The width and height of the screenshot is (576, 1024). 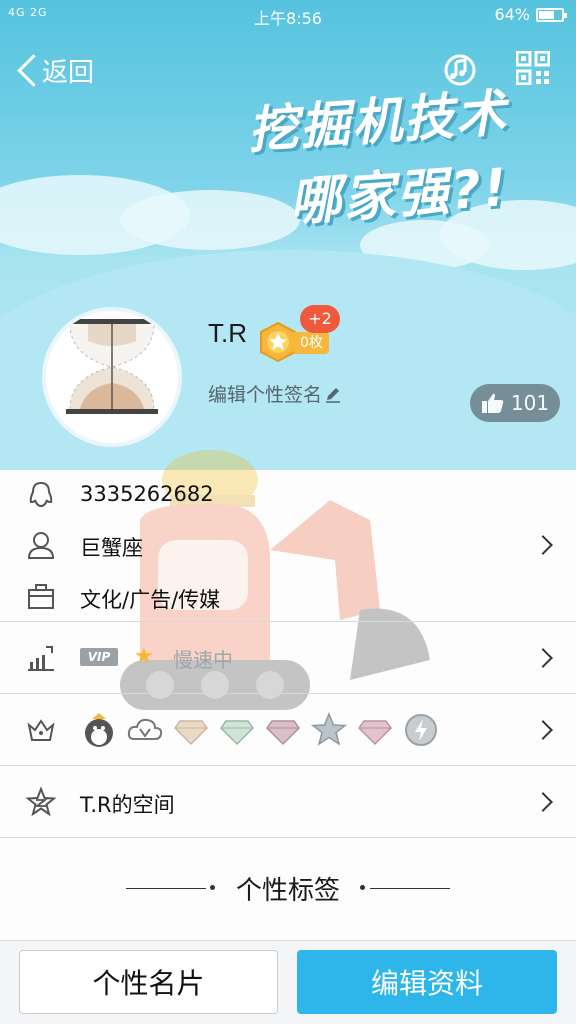 I want to click on thumbs-up-icon, so click(x=492, y=403).